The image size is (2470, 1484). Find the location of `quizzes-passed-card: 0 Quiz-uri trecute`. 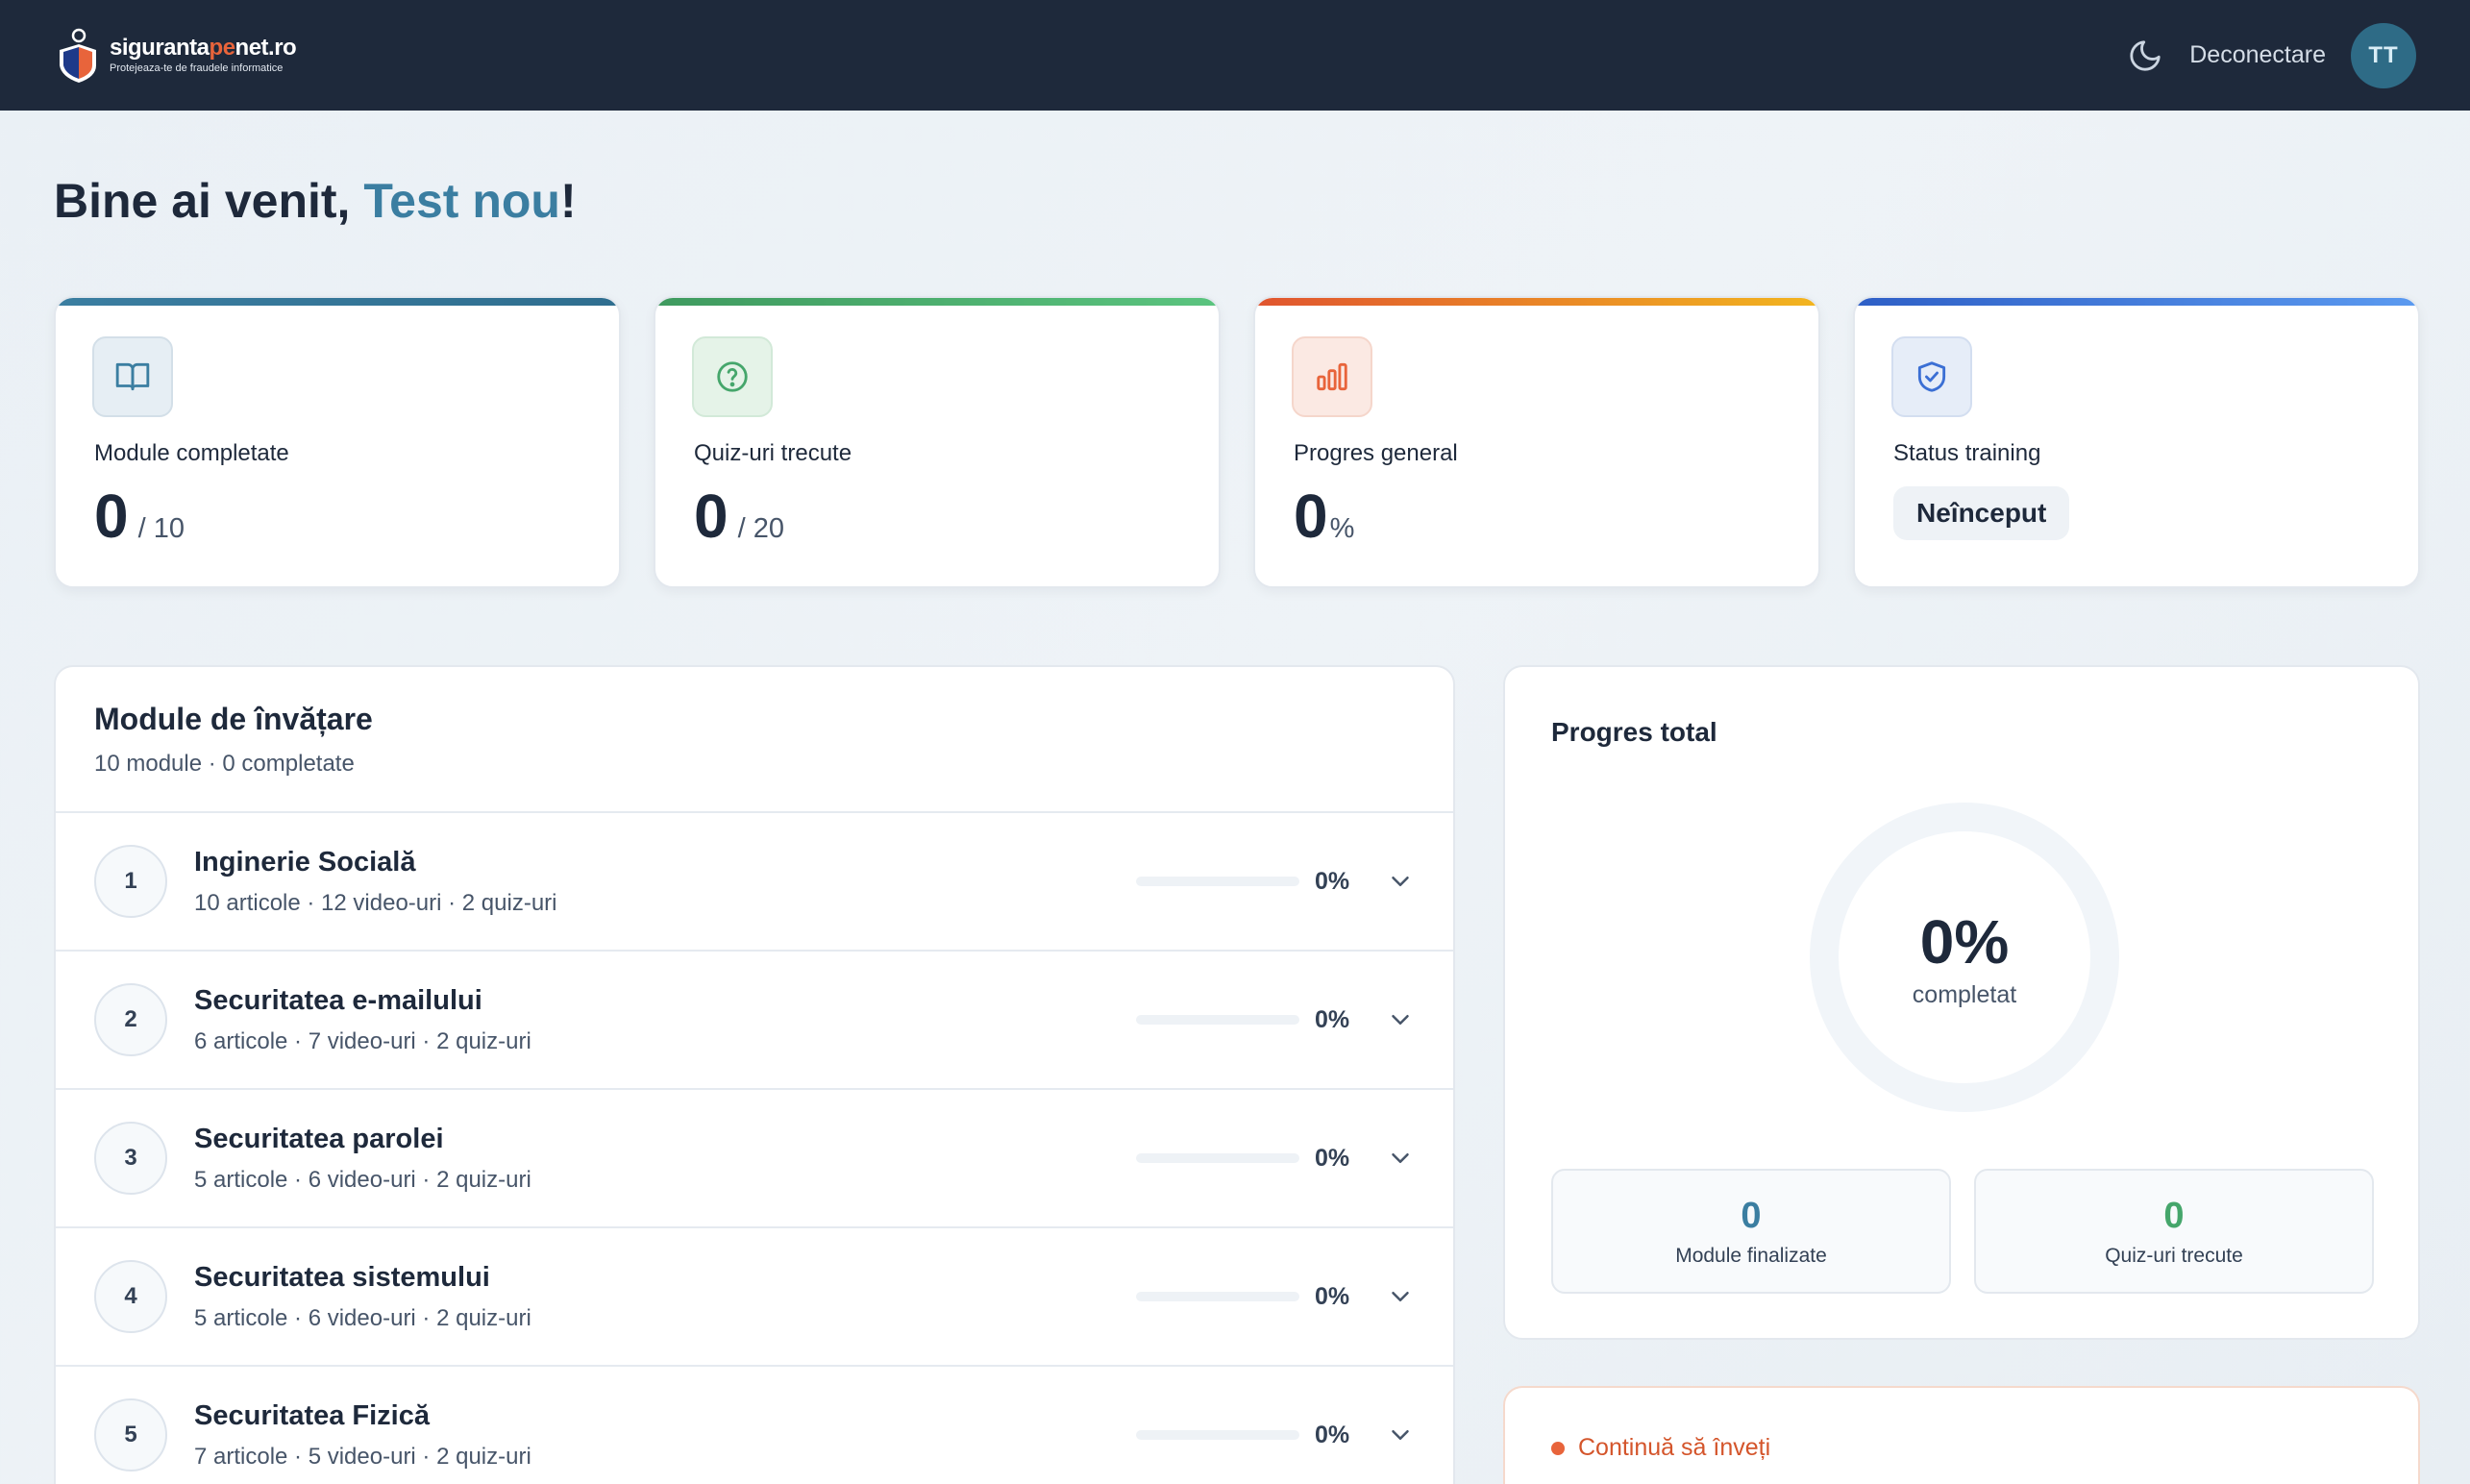

quizzes-passed-card: 0 Quiz-uri trecute is located at coordinates (2174, 1231).